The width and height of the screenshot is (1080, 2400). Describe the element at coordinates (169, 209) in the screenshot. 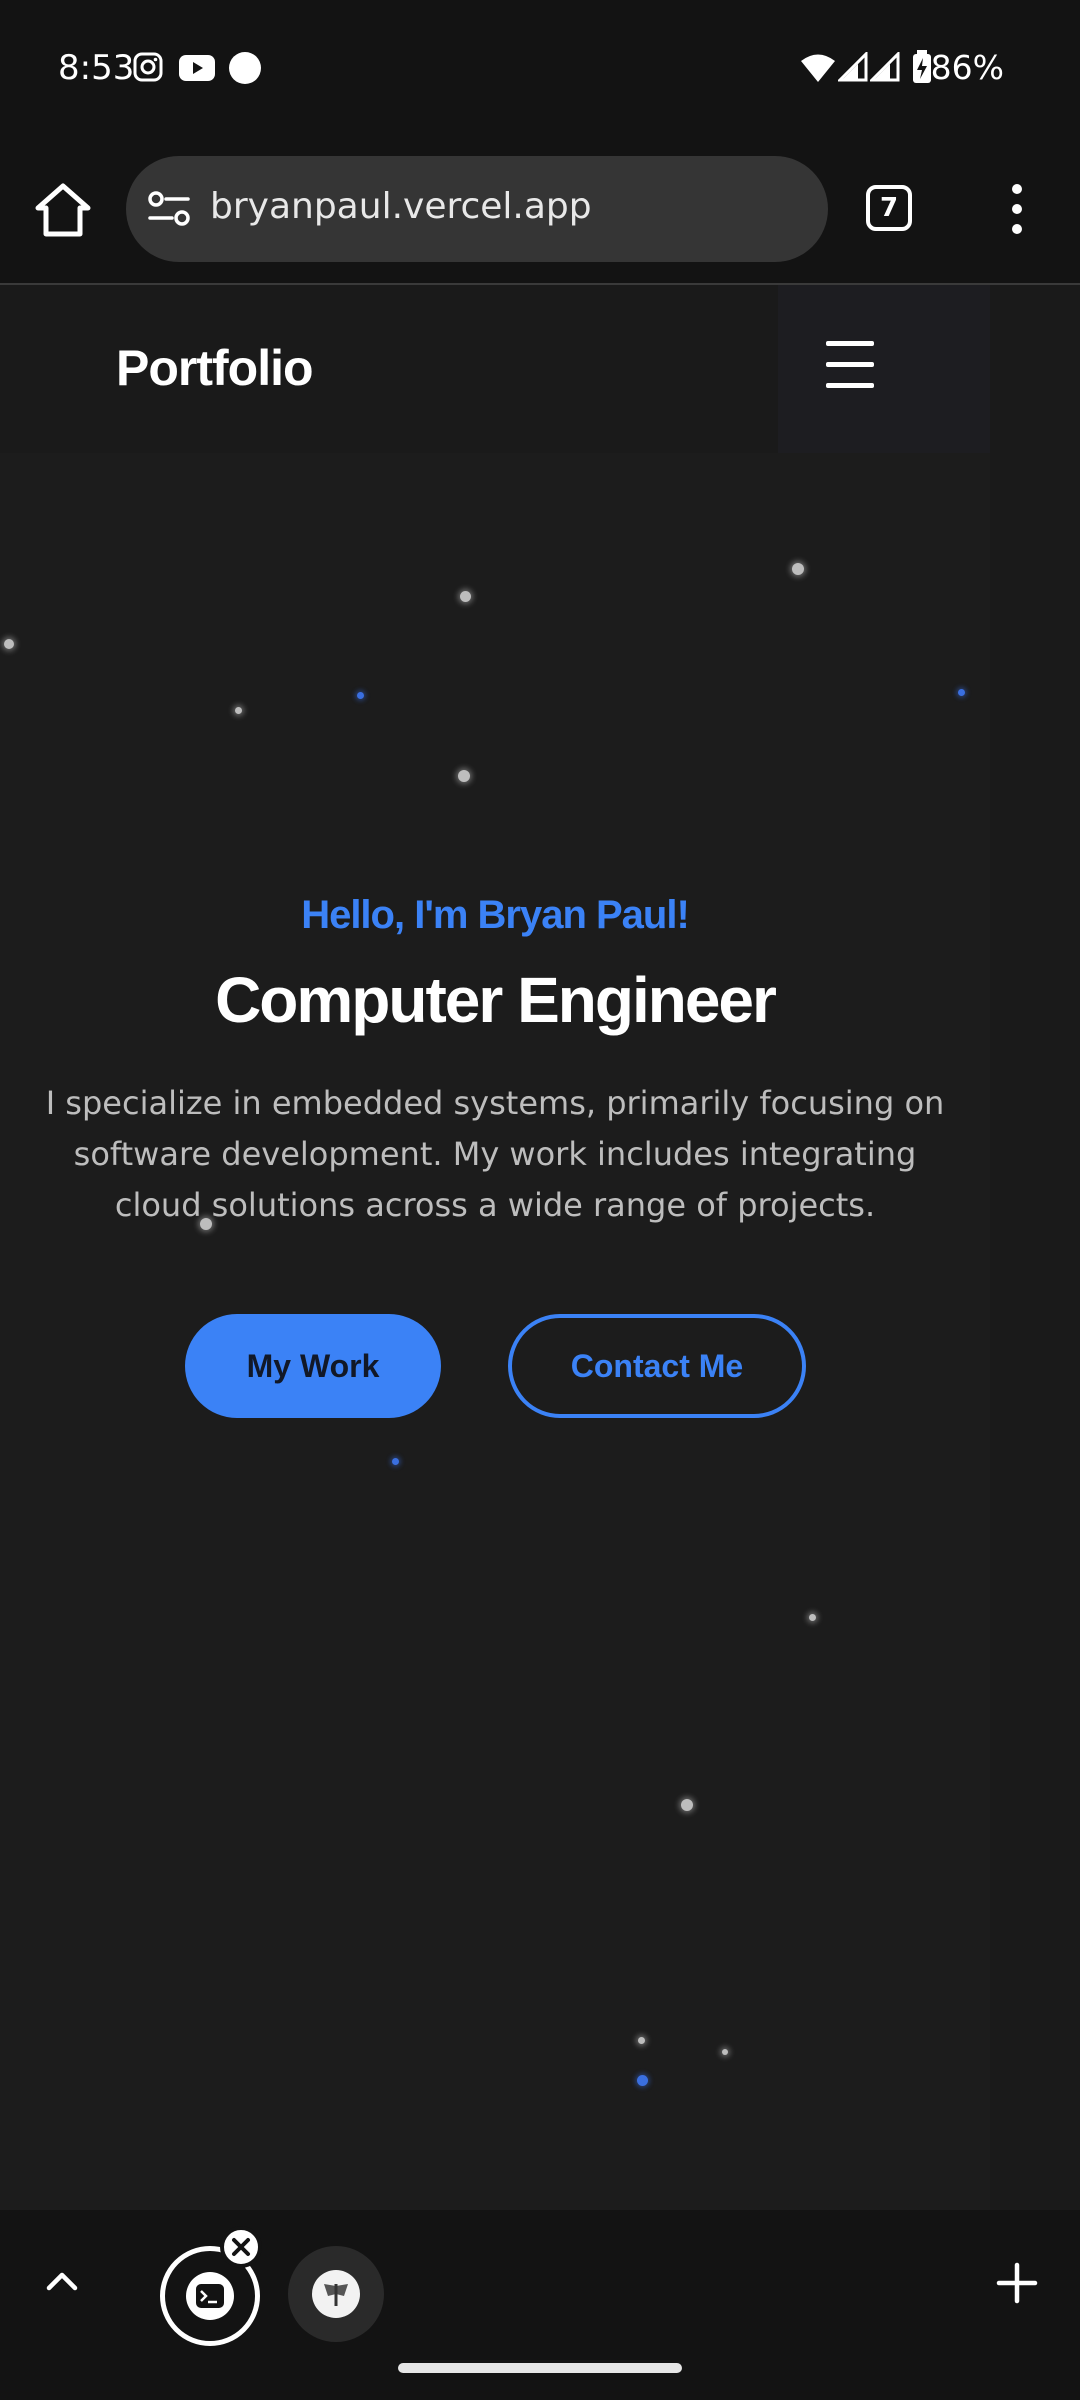

I see `site-settings-icon` at that location.